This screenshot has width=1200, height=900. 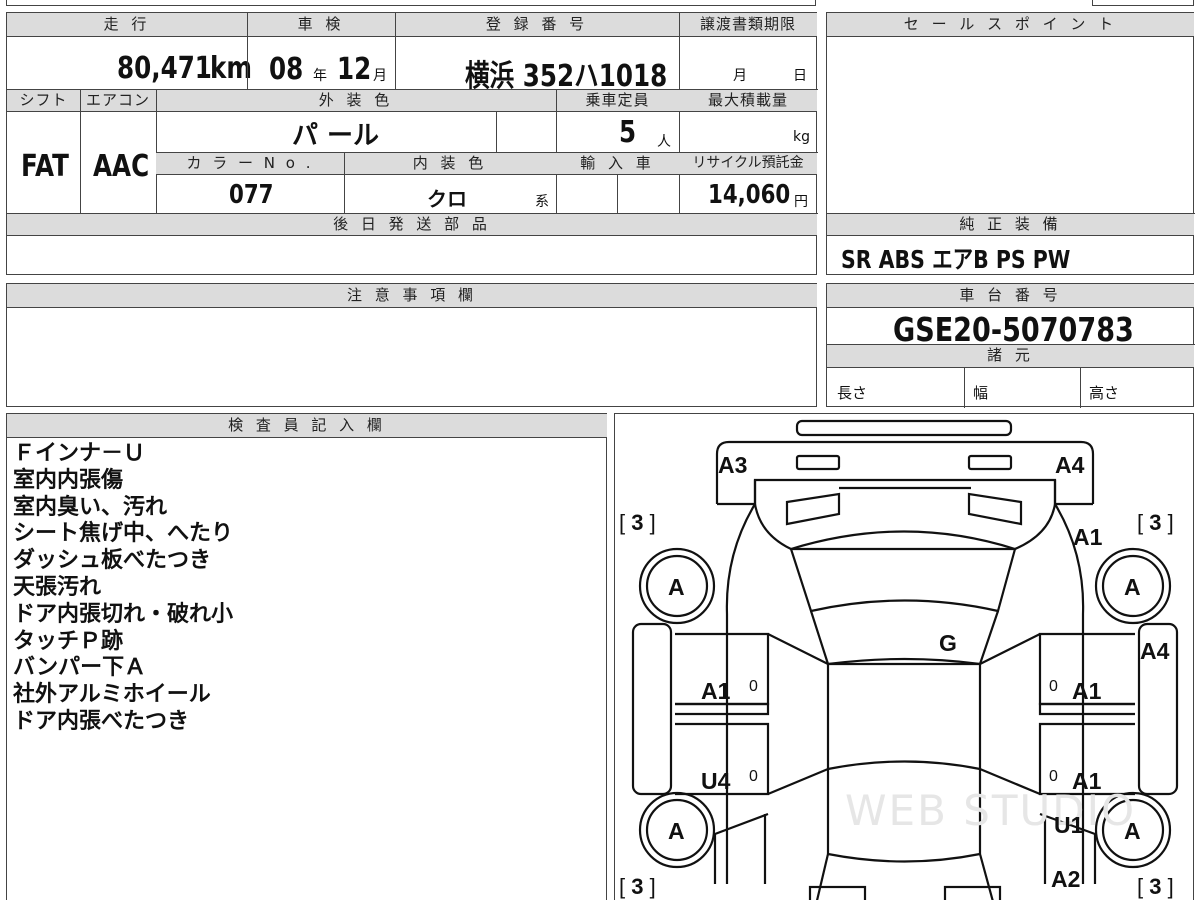 What do you see at coordinates (956, 259) in the screenshot?
I see `equipment-value: SR ABS エアB PS PW` at bounding box center [956, 259].